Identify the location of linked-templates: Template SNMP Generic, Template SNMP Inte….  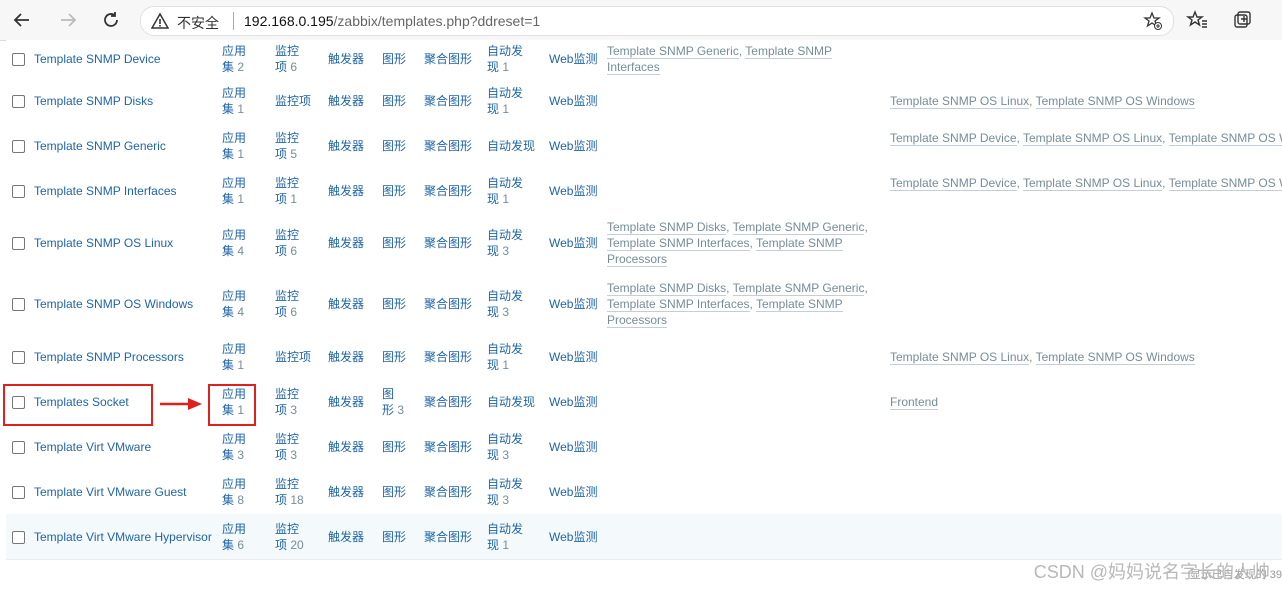
(742, 59).